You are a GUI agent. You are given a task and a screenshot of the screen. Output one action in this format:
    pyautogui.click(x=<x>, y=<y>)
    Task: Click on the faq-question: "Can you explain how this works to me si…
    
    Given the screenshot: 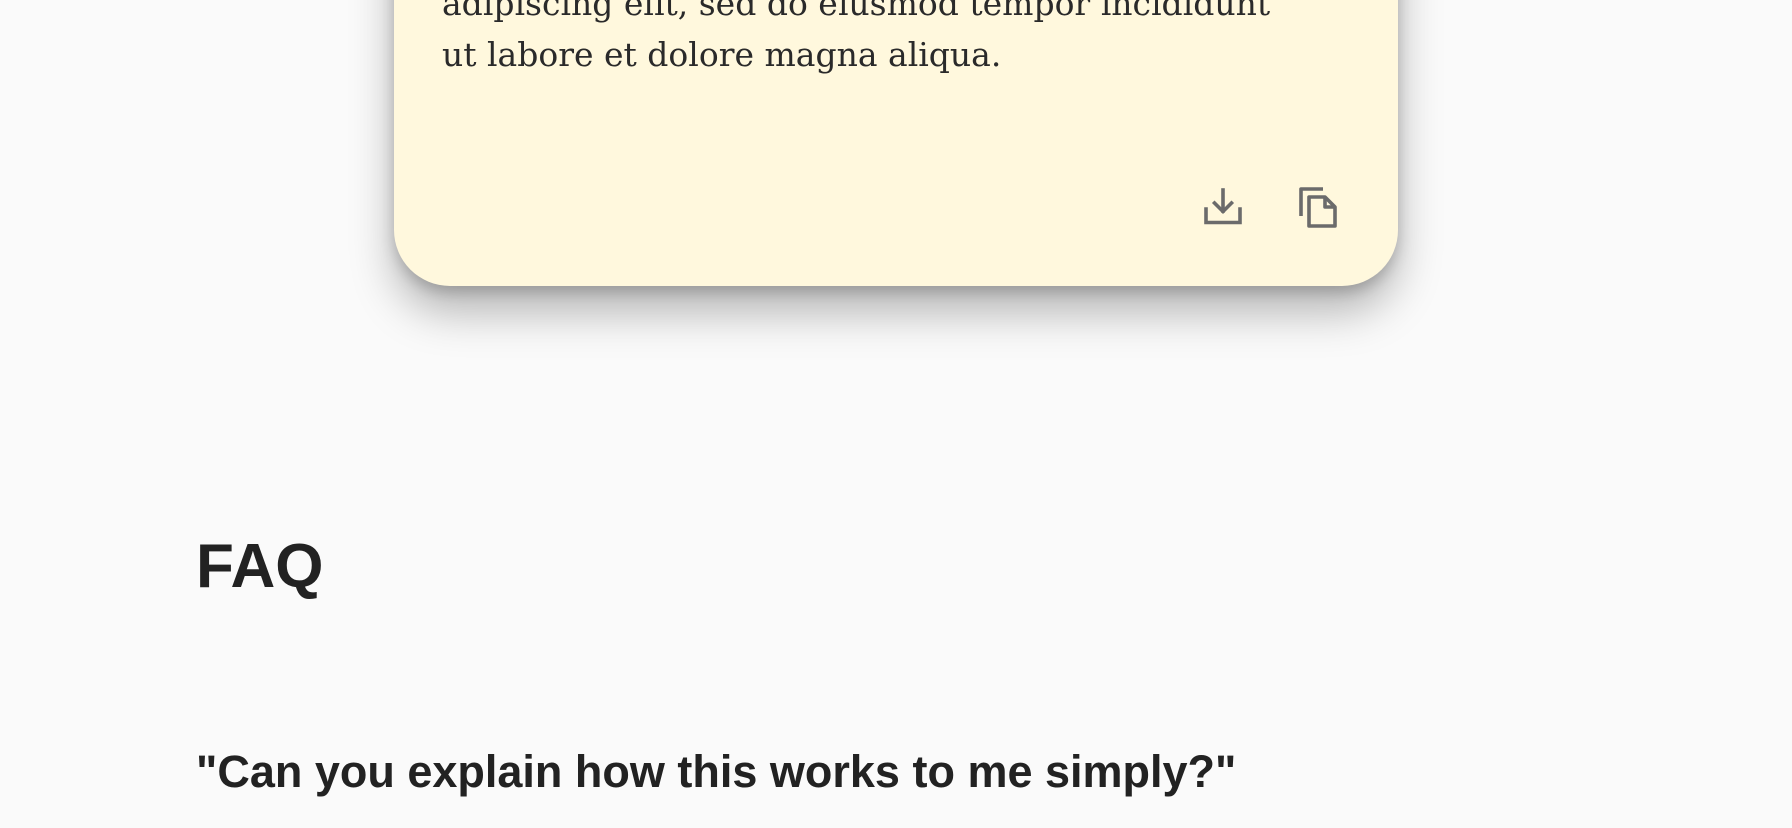 What is the action you would take?
    pyautogui.click(x=716, y=772)
    